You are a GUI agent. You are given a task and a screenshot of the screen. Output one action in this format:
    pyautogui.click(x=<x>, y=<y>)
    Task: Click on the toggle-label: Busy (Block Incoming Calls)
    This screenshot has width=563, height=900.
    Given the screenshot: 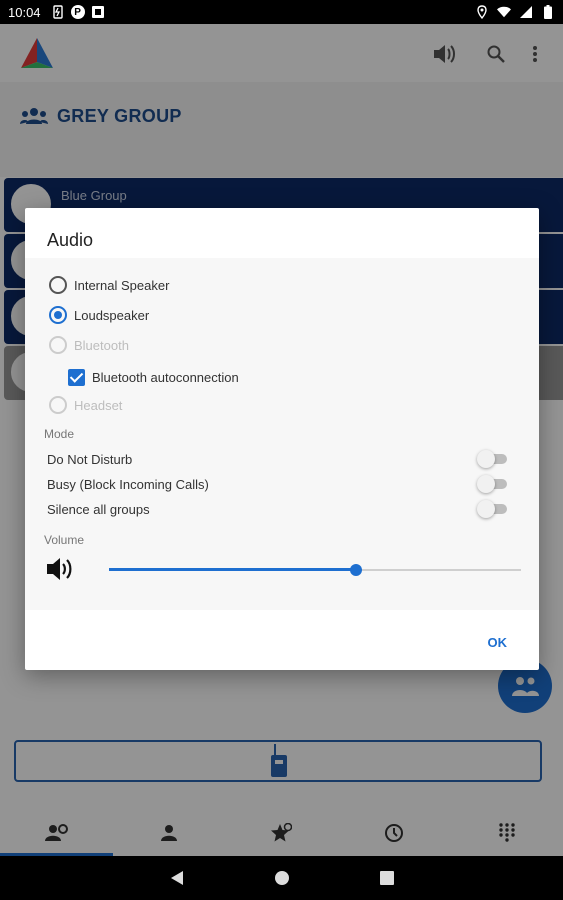 What is the action you would take?
    pyautogui.click(x=128, y=484)
    